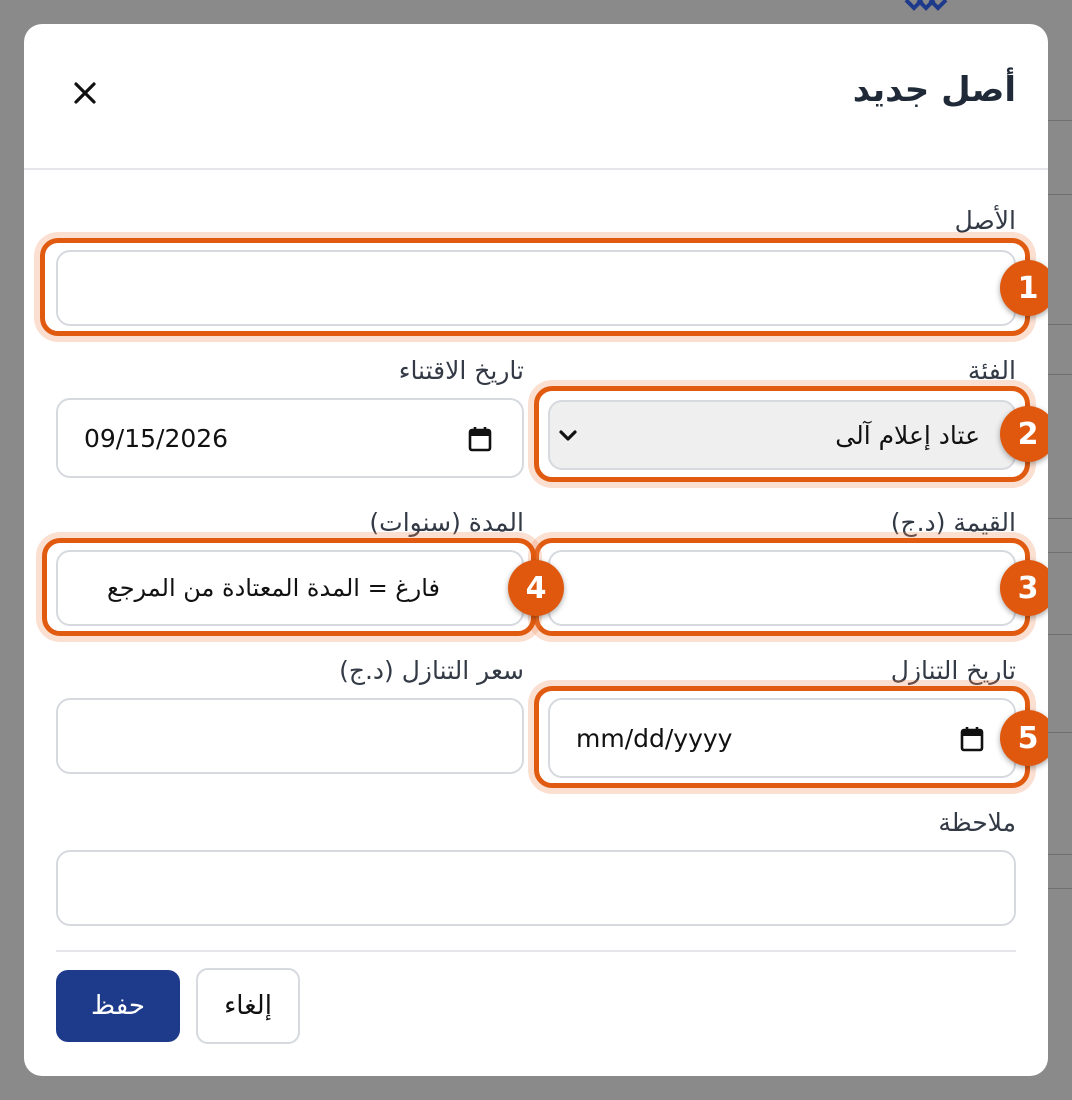  Describe the element at coordinates (273, 588) in the screenshot. I see `duration-placeholder: فارغ = المدة المعتادة من المرجع` at that location.